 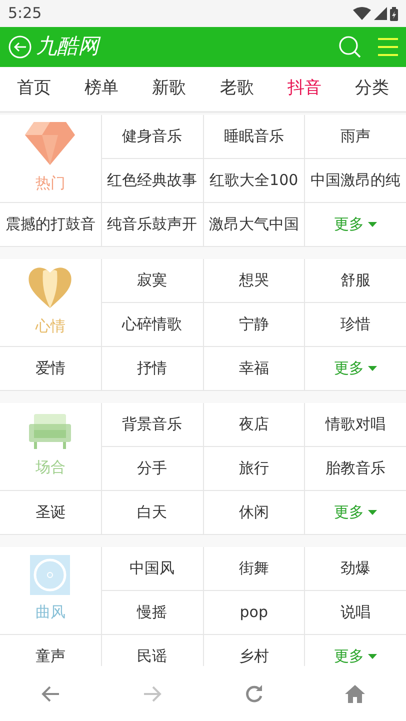 What do you see at coordinates (50, 183) in the screenshot?
I see `category-label: 热门` at bounding box center [50, 183].